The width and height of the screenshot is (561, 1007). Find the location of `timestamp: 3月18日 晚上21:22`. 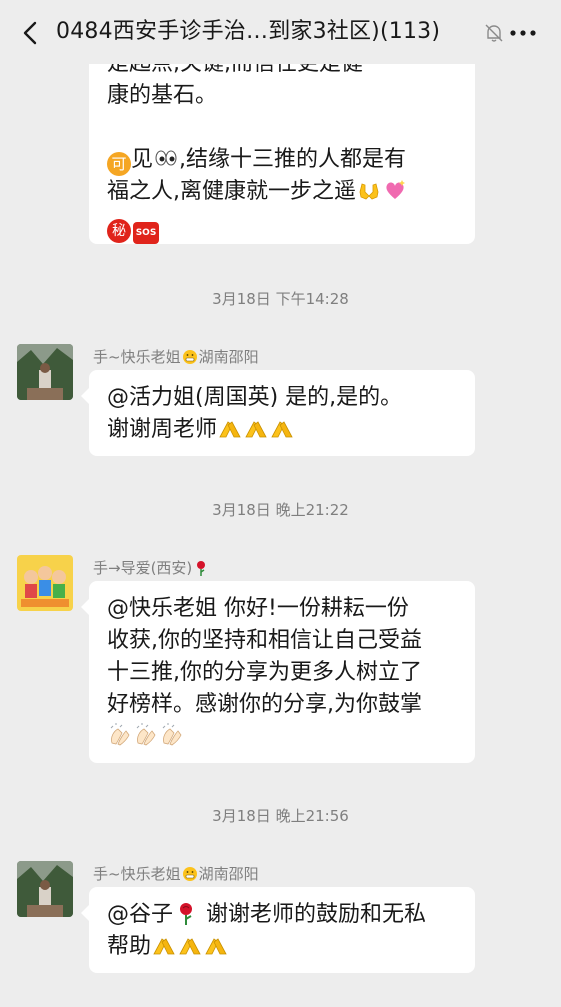

timestamp: 3月18日 晚上21:22 is located at coordinates (280, 510).